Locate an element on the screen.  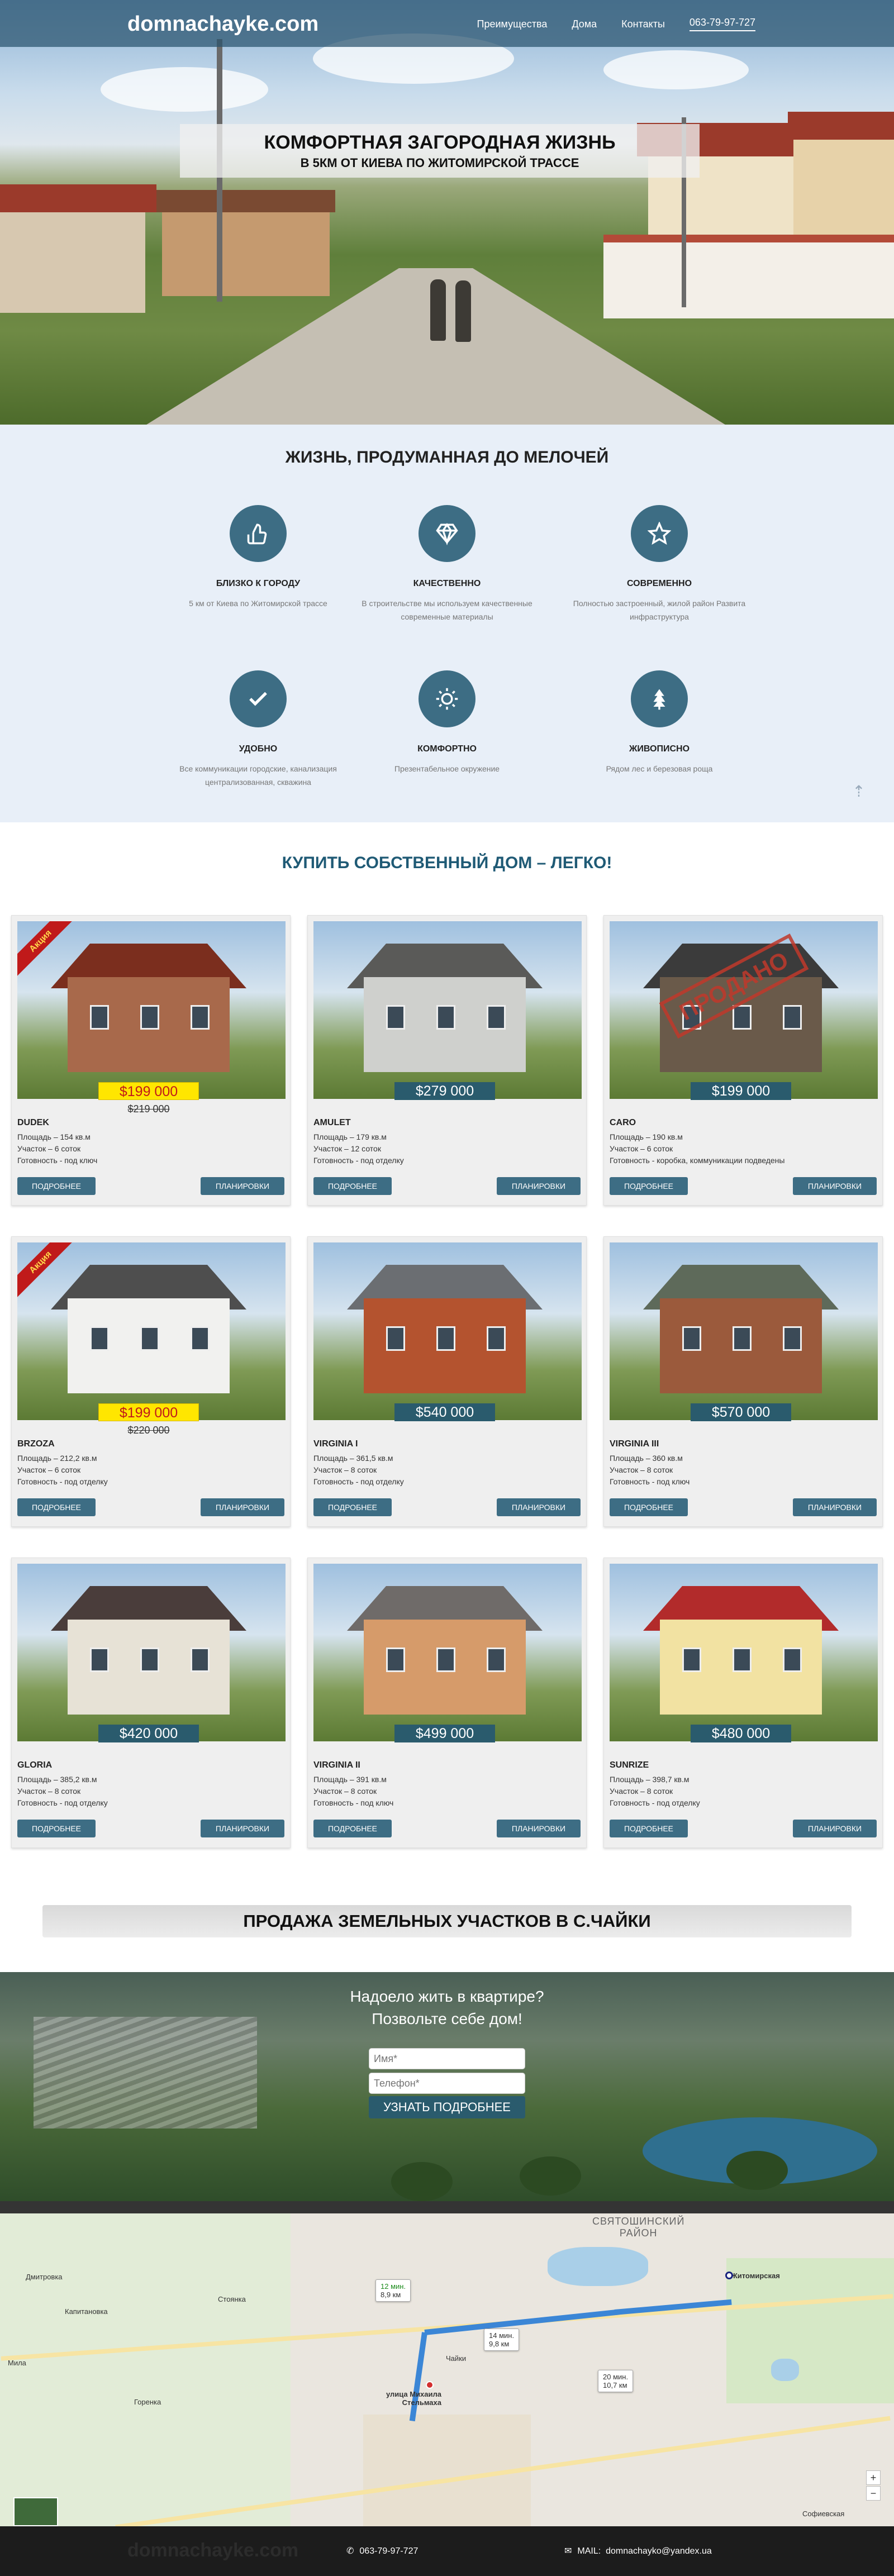
house is located at coordinates (843, 192).